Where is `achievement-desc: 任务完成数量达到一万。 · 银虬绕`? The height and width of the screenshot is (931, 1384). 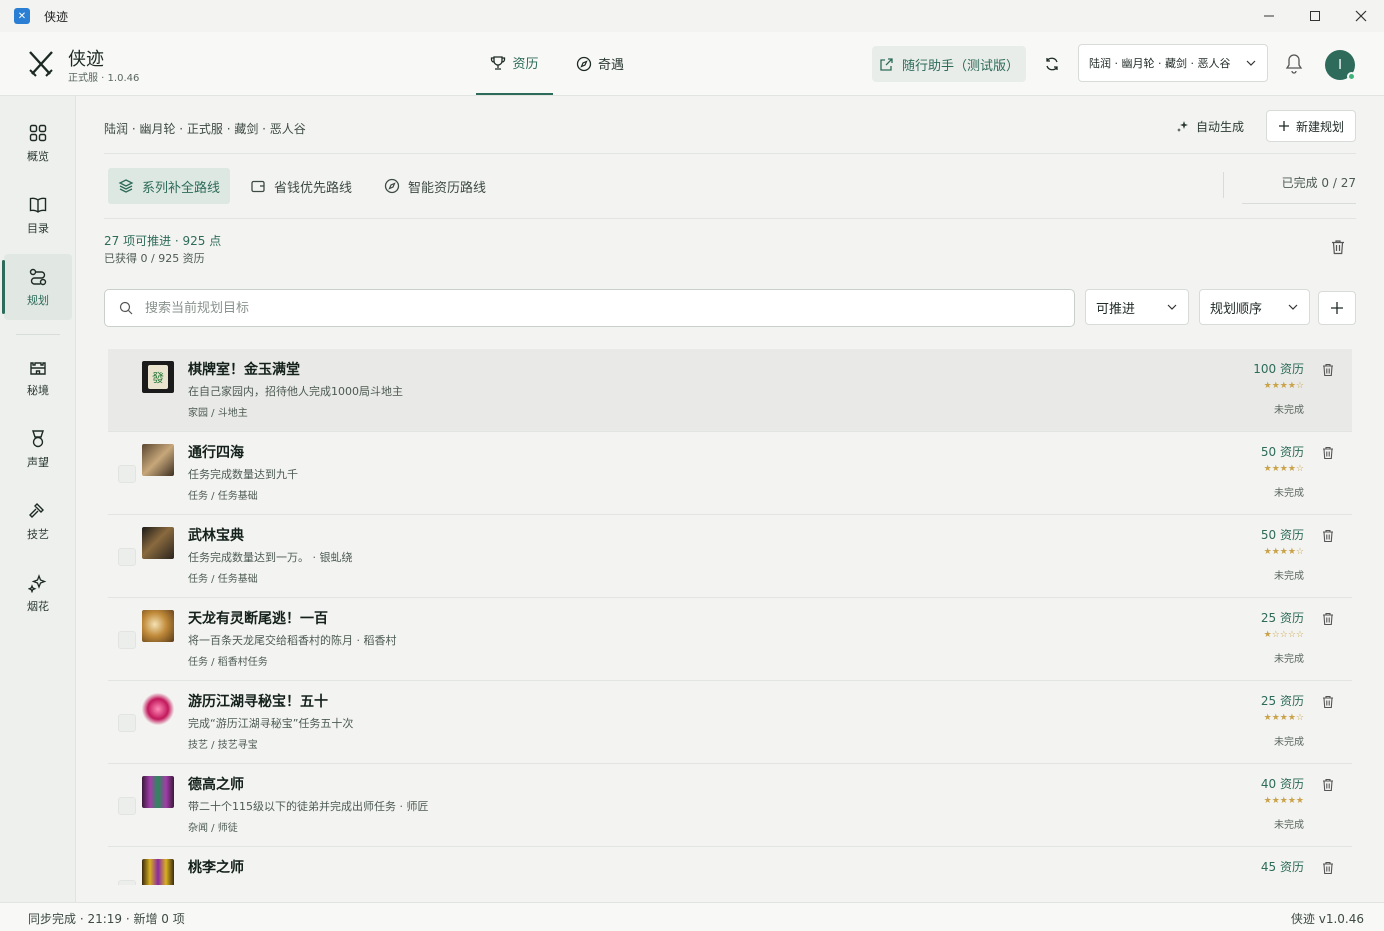
achievement-desc: 任务完成数量达到一万。 · 银虬绕 is located at coordinates (270, 557).